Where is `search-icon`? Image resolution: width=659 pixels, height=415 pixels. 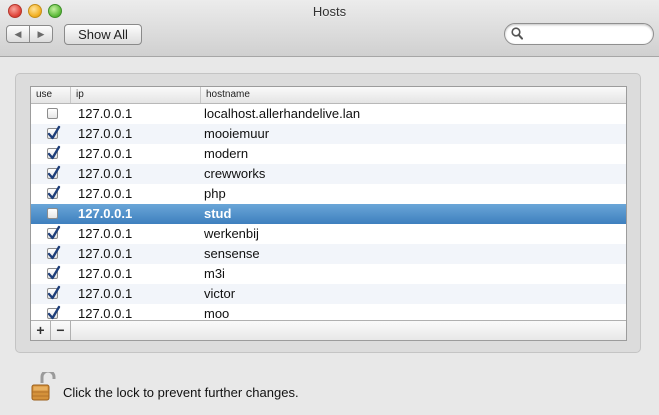 search-icon is located at coordinates (517, 33).